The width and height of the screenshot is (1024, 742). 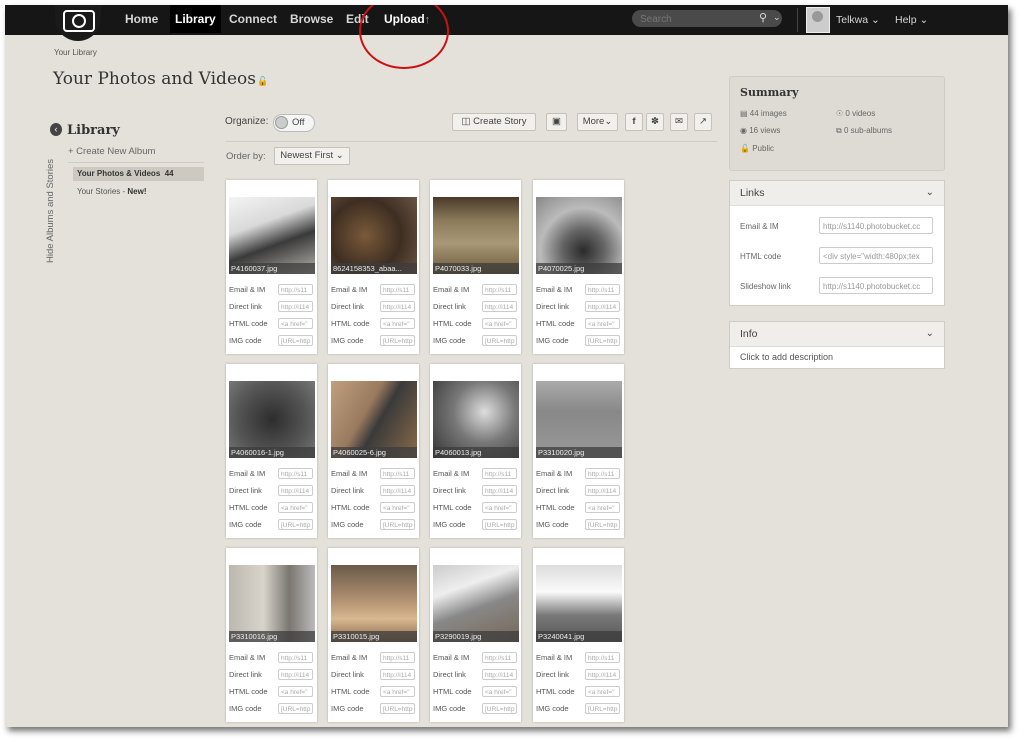 I want to click on photo-thumbnail: P3290019.jpg, so click(x=476, y=603).